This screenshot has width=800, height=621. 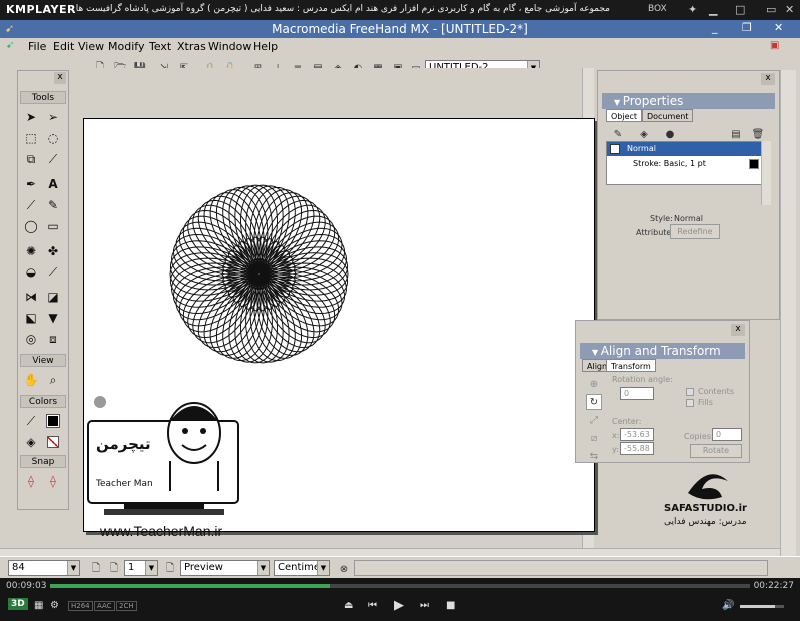 I want to click on panel-scrollbar, so click(x=788, y=320).